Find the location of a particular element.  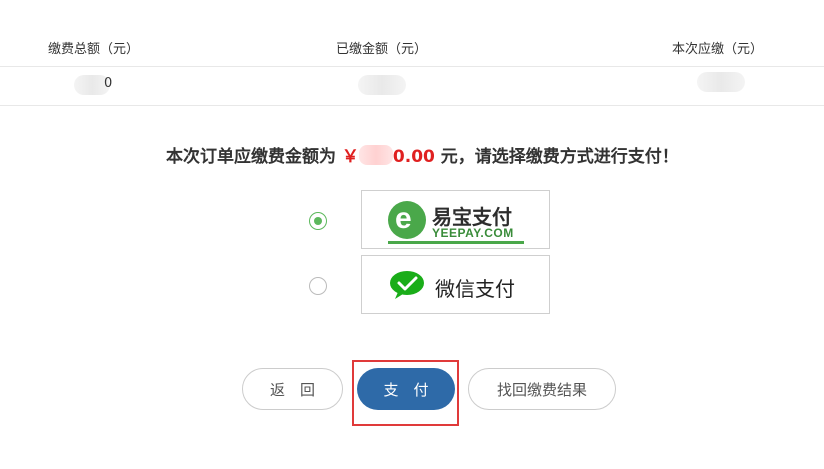

back-button: 返 回 is located at coordinates (292, 389).